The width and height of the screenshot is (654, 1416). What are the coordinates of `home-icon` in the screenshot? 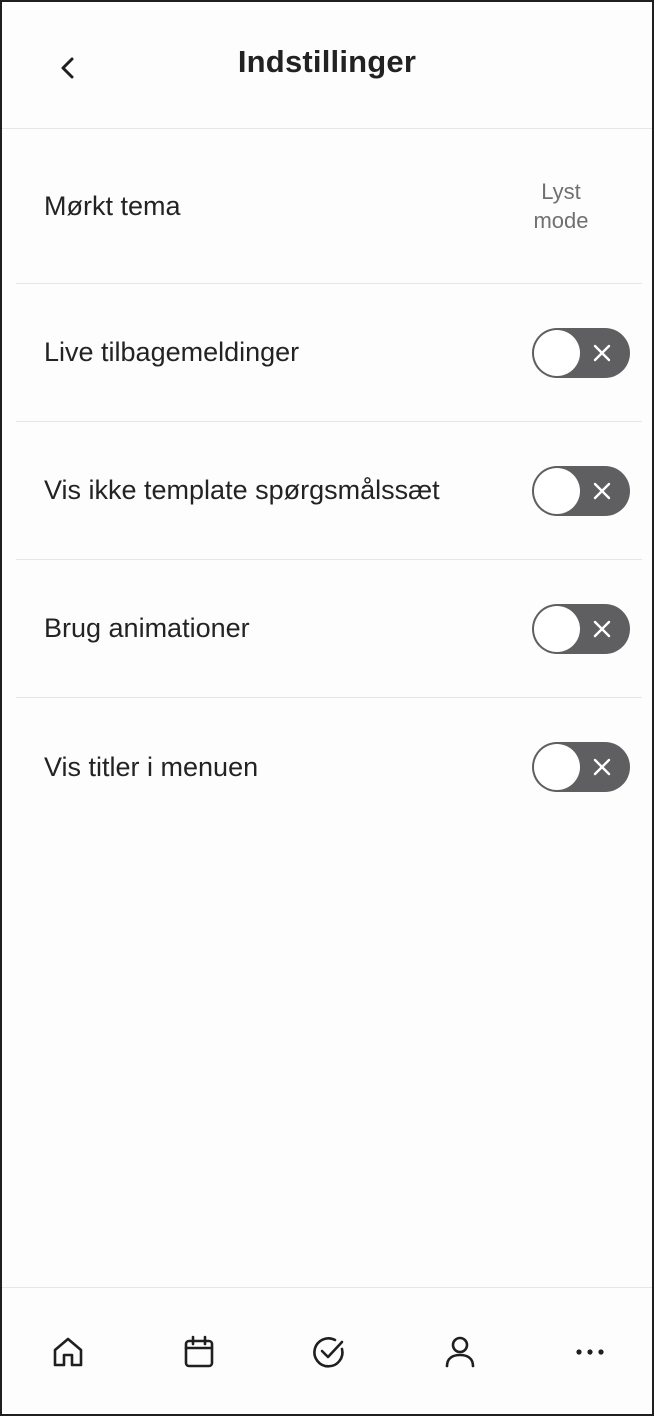 It's located at (68, 1352).